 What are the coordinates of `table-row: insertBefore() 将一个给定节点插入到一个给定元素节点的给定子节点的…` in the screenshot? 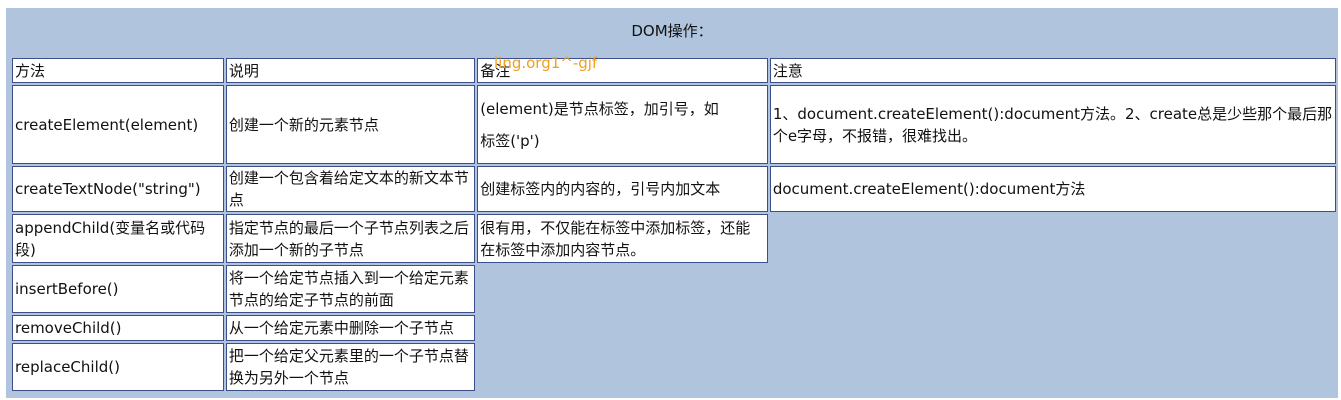 It's located at (674, 289).